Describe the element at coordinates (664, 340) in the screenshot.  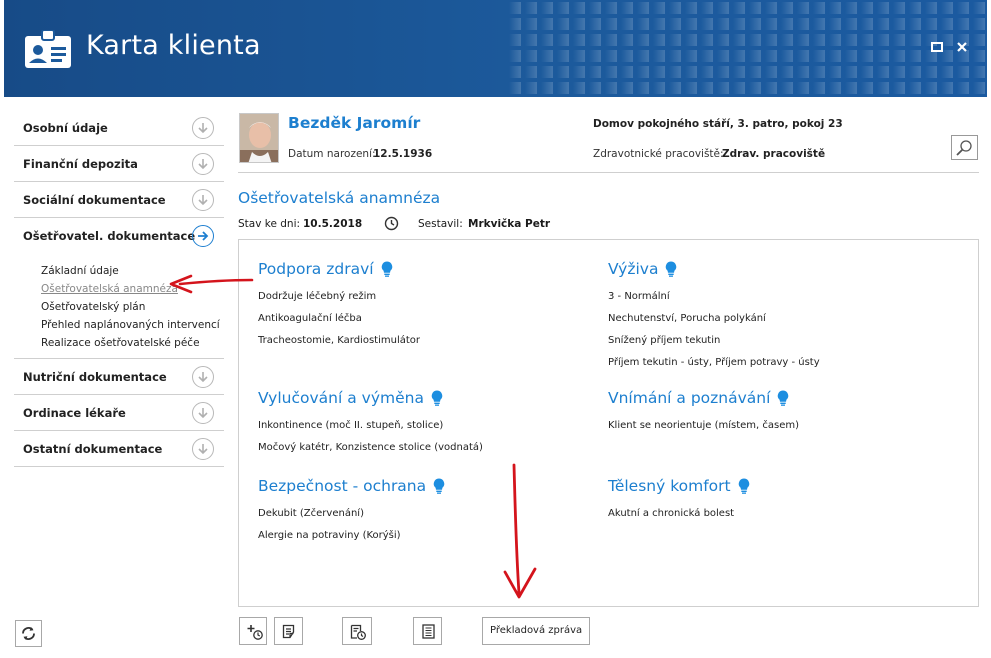
I see `category-item: Snížený příjem tekutin` at that location.